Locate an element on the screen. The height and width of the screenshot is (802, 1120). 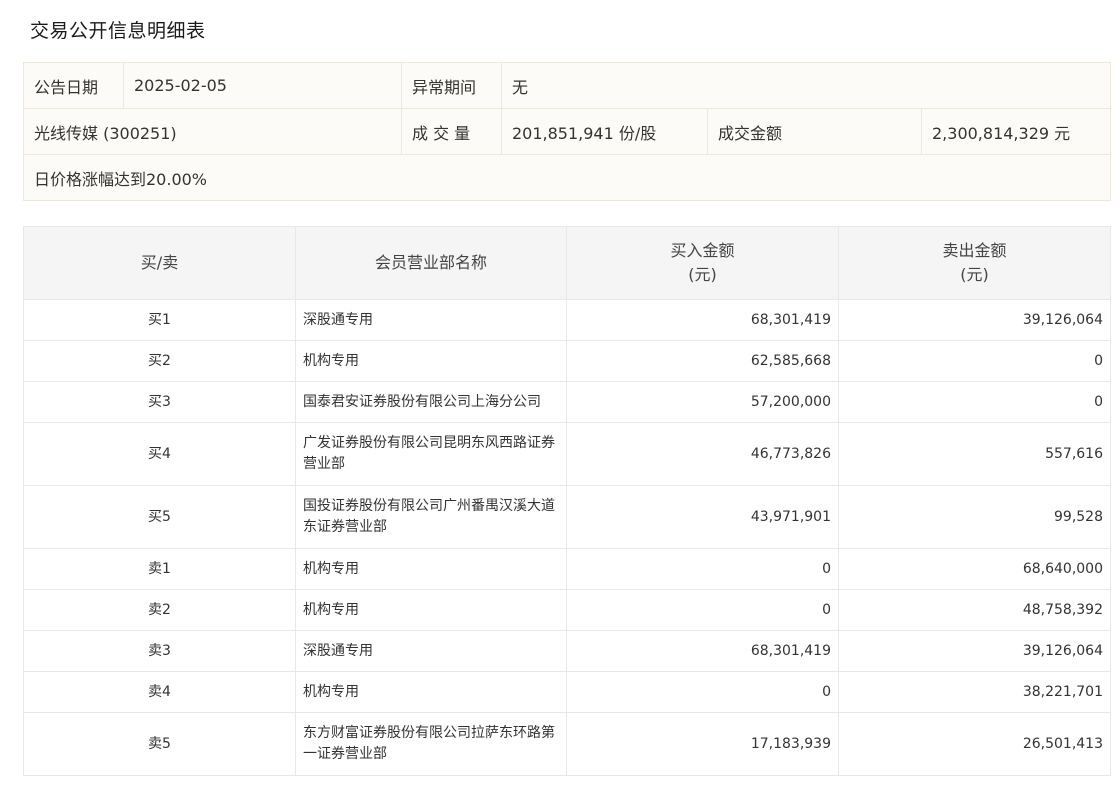
row-side: 买1 is located at coordinates (159, 320).